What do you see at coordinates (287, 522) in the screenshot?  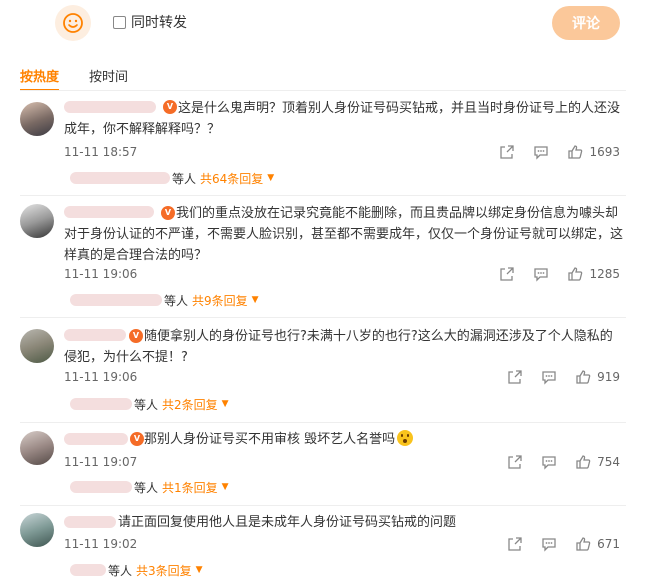 I see `comment-text: 请正面回复使用他人且是未成年人身份证号码买钻戒的问题` at bounding box center [287, 522].